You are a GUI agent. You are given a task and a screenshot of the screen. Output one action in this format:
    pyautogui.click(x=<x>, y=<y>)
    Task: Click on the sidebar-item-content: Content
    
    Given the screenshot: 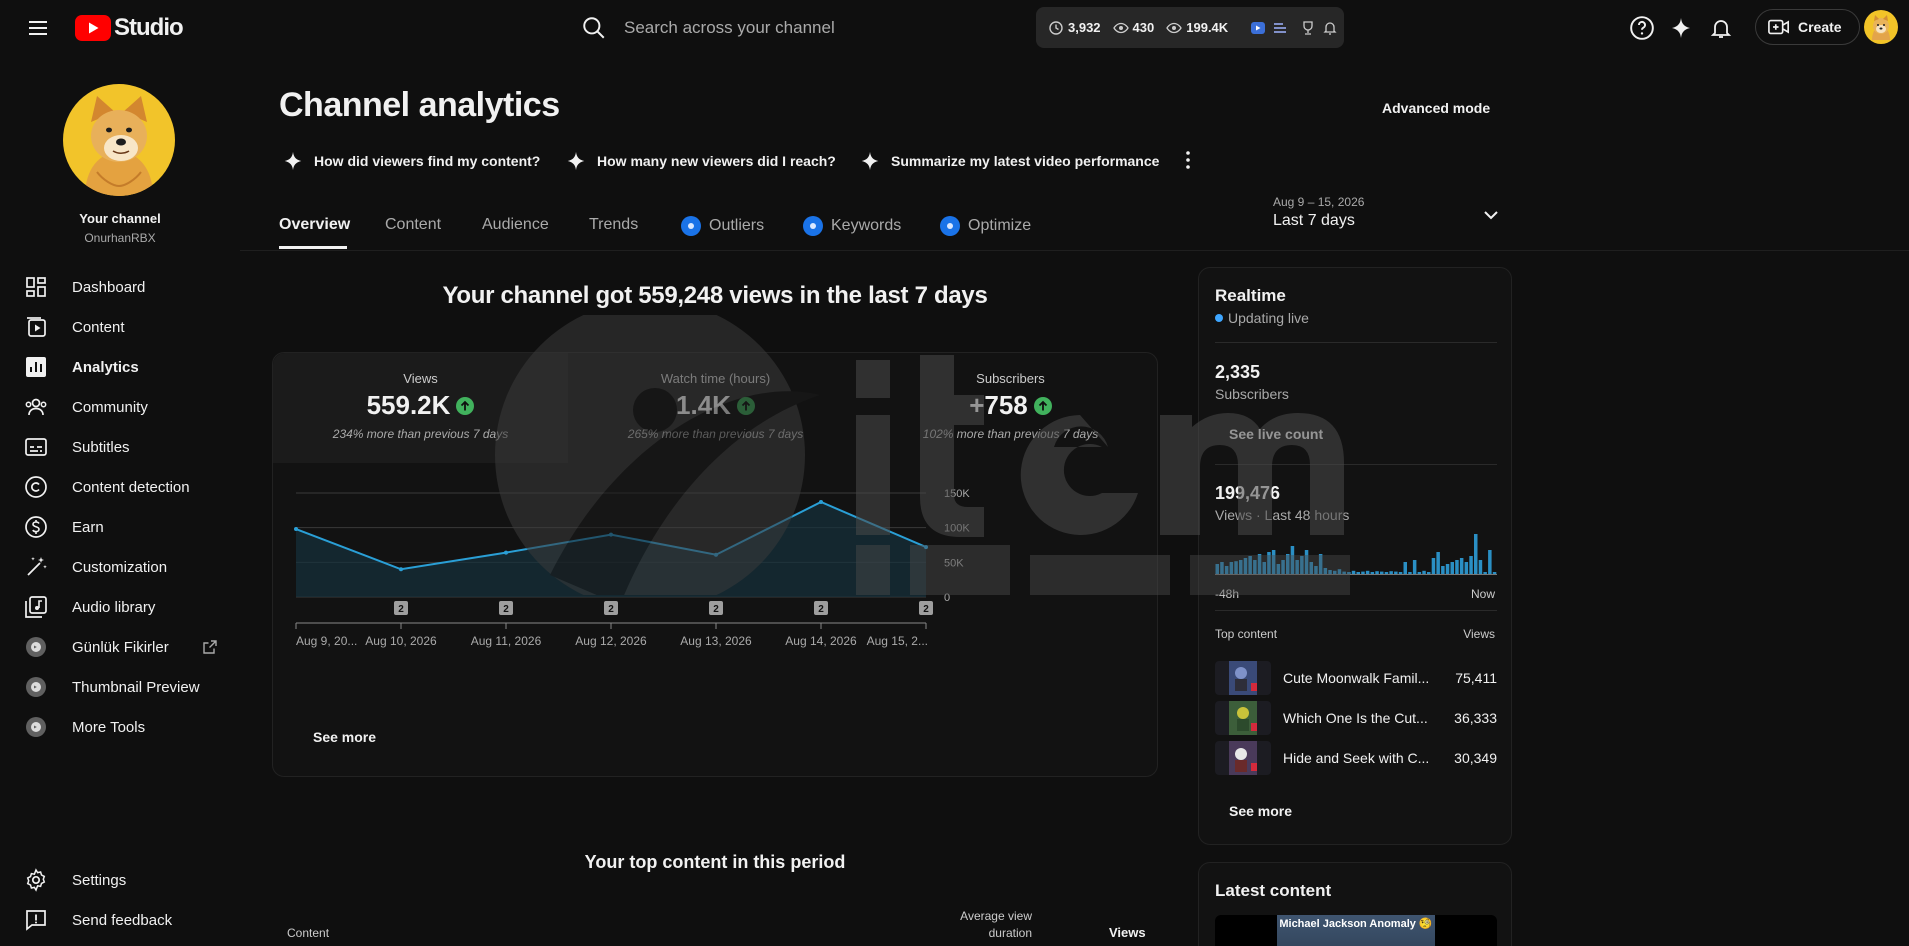 What is the action you would take?
    pyautogui.click(x=120, y=327)
    